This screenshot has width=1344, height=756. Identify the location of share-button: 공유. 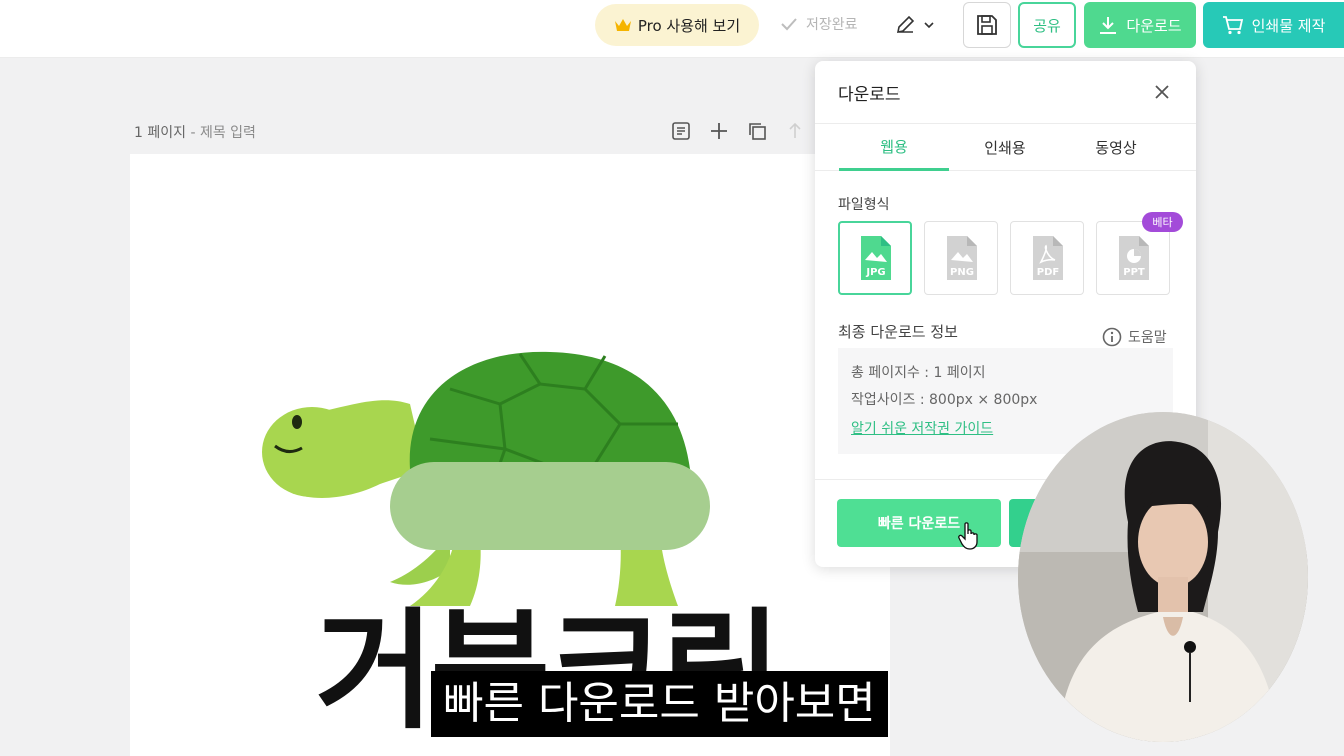
(1047, 25).